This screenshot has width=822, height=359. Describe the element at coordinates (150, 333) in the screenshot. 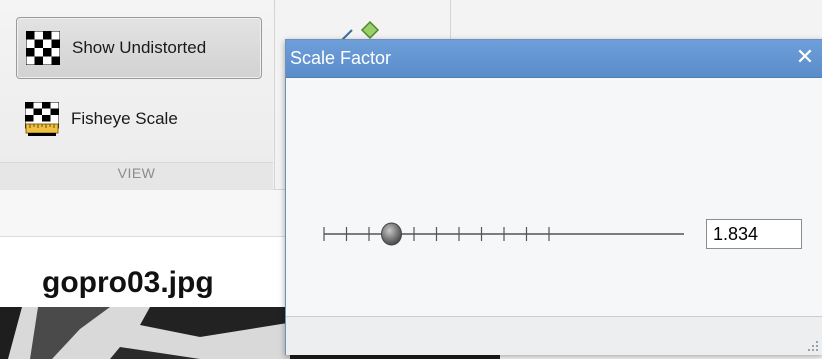

I see `image-preview` at that location.